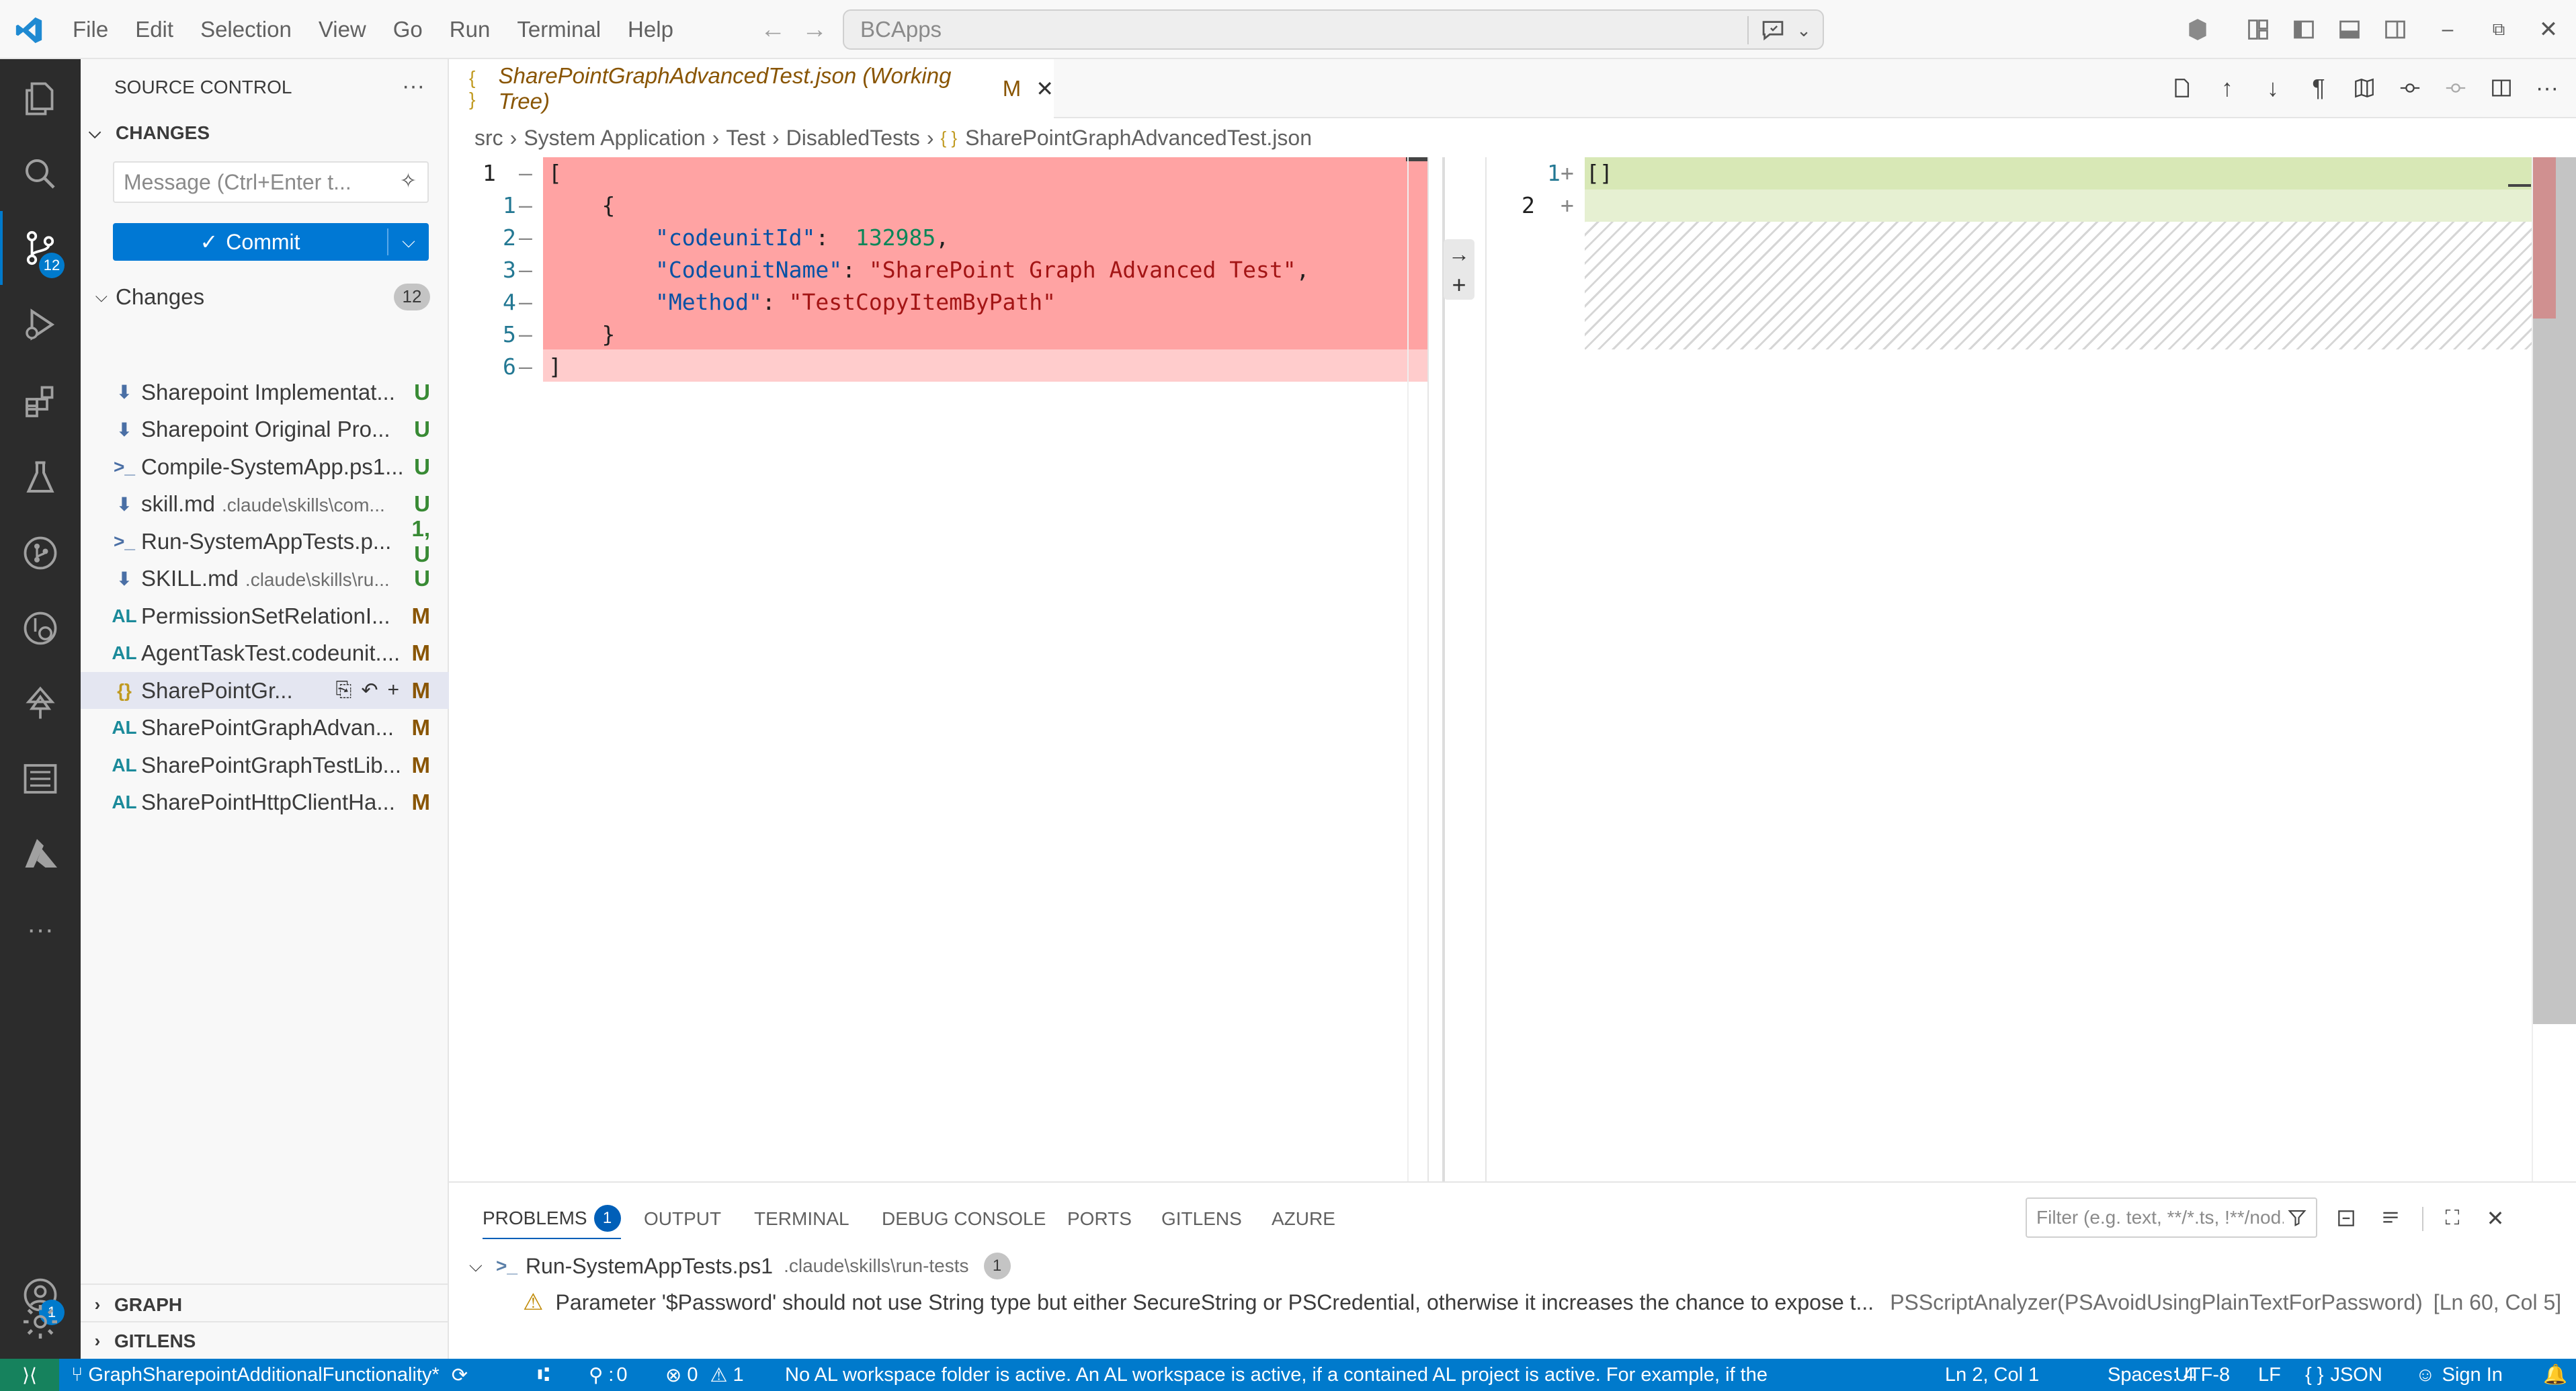 This screenshot has height=1391, width=2576. What do you see at coordinates (265, 803) in the screenshot?
I see `changed-file-item: AL SharePointHttpClientHa... M` at bounding box center [265, 803].